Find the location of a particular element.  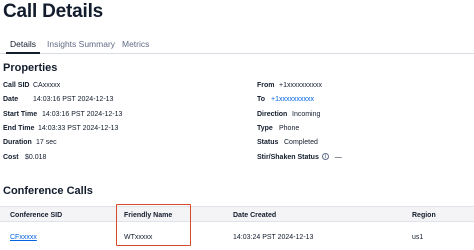

column-header-conference-sid: Conference SID is located at coordinates (36, 215).